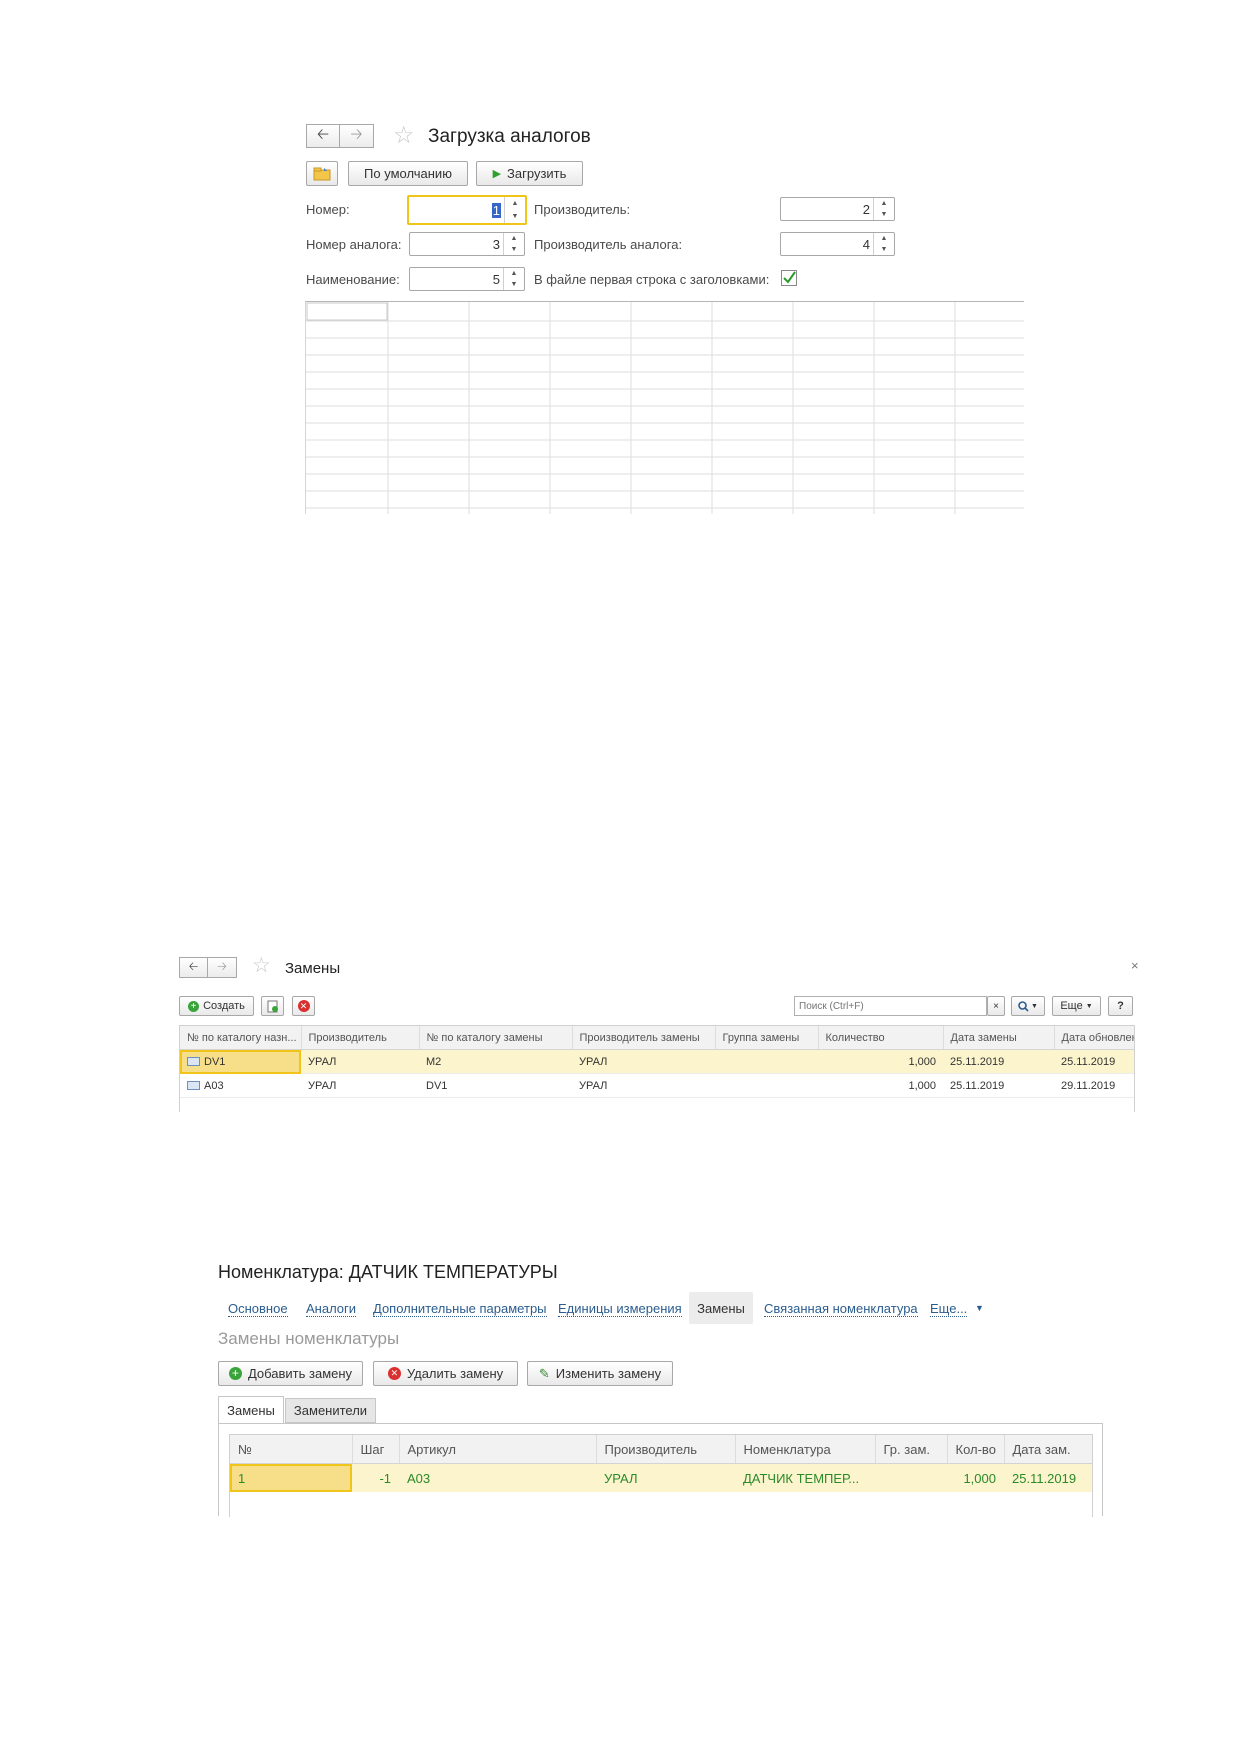 Image resolution: width=1239 pixels, height=1752 pixels. Describe the element at coordinates (328, 209) in the screenshot. I see `number-label: Номер:` at that location.